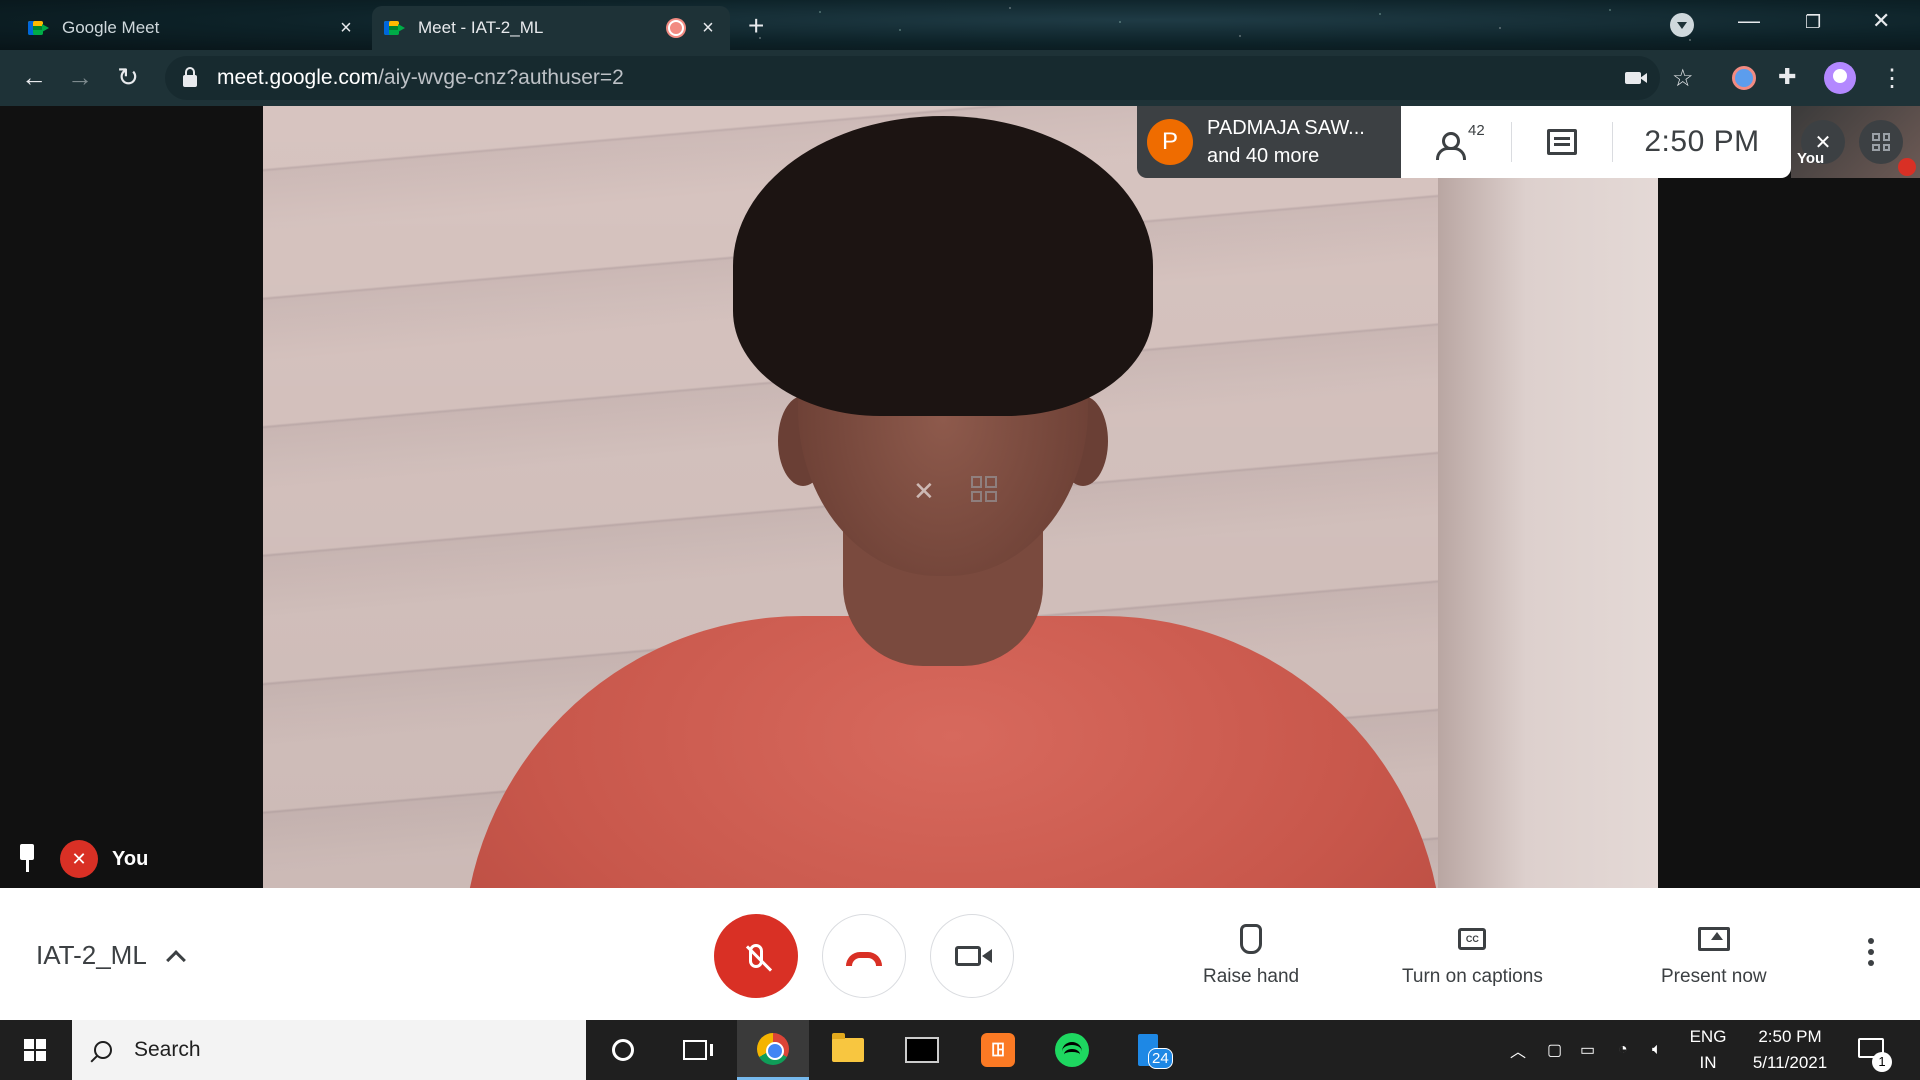  What do you see at coordinates (864, 959) in the screenshot?
I see `hang-up-icon` at bounding box center [864, 959].